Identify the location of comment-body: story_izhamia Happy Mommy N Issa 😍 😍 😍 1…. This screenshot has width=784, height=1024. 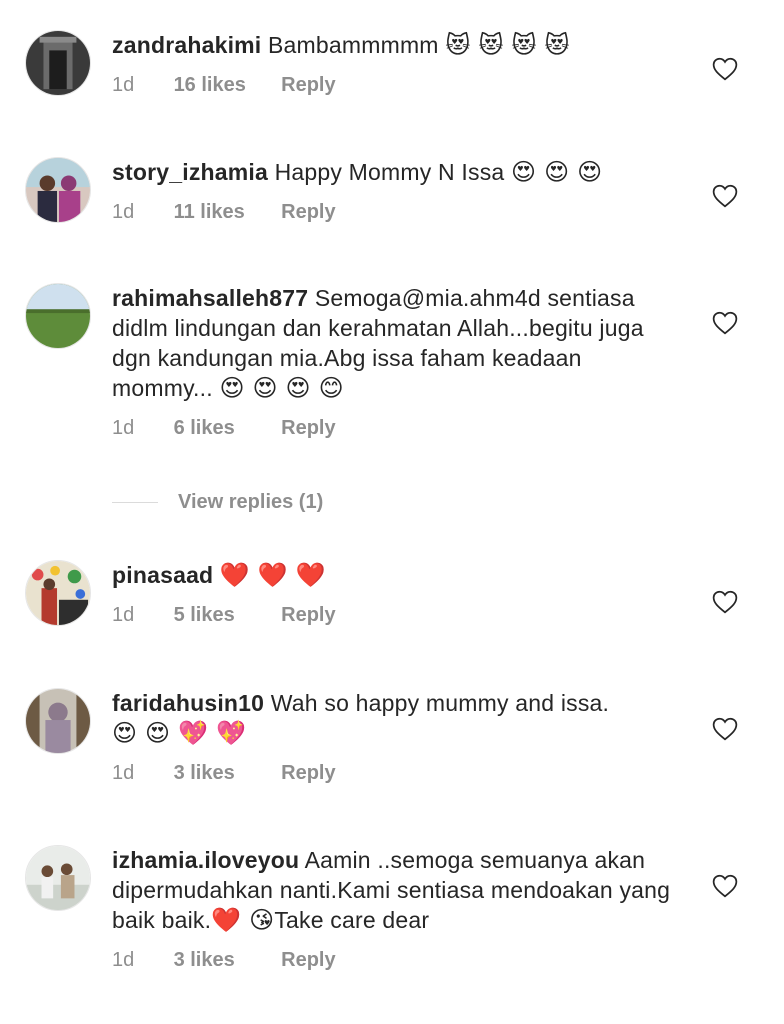
(392, 190).